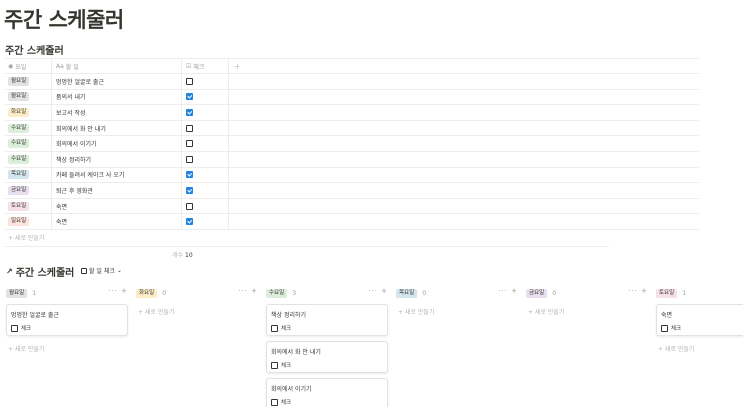  What do you see at coordinates (117, 97) in the screenshot?
I see `task-cell: 품의서 내기` at bounding box center [117, 97].